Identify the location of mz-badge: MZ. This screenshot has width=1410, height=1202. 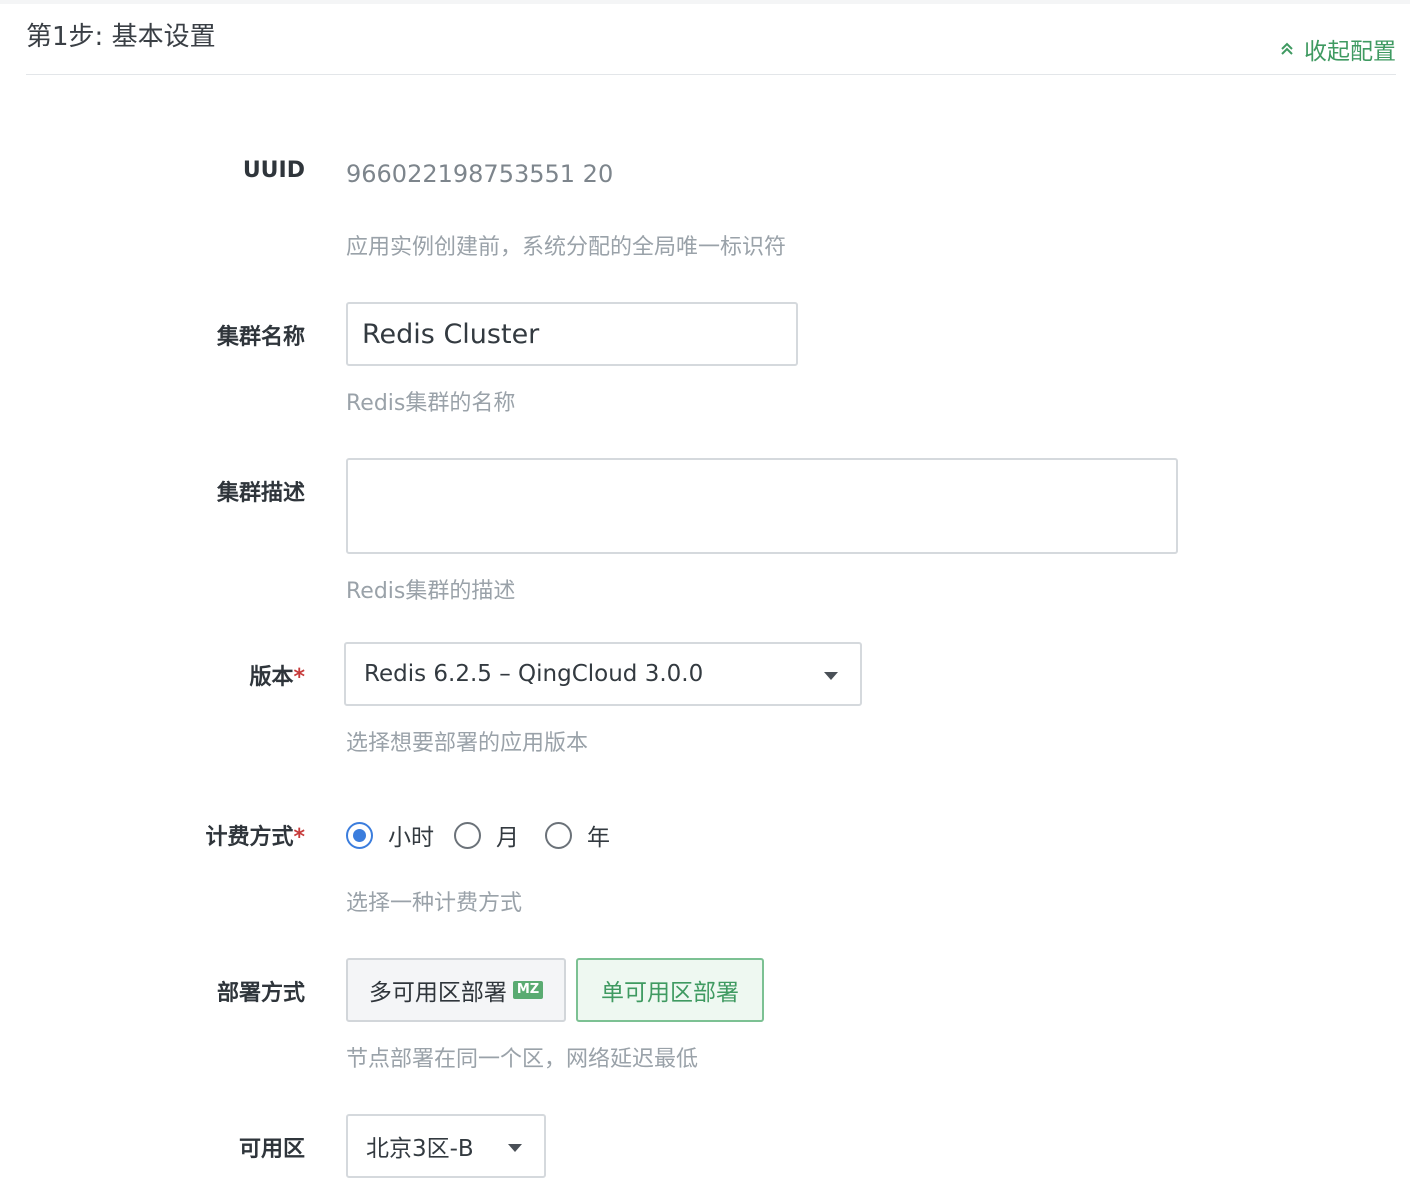
(528, 990).